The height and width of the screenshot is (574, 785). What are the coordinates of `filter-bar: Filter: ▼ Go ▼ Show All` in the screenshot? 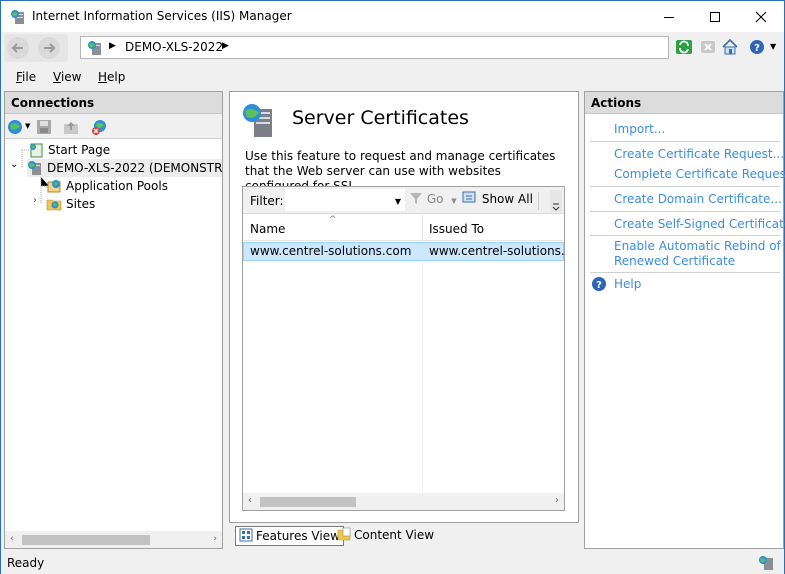 It's located at (403, 200).